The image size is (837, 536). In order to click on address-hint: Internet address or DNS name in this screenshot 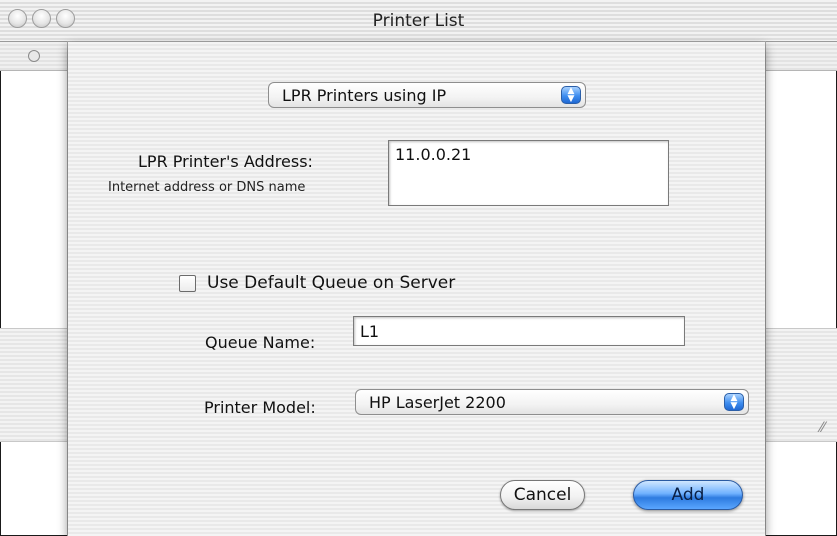, I will do `click(207, 187)`.